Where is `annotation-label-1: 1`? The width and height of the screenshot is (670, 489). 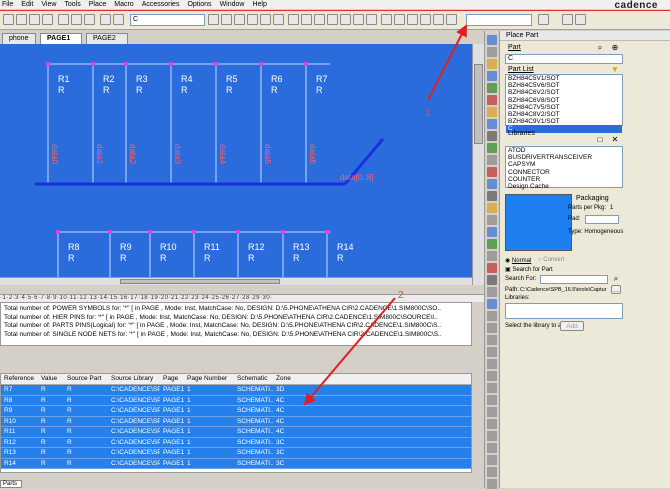 annotation-label-1: 1 is located at coordinates (428, 113).